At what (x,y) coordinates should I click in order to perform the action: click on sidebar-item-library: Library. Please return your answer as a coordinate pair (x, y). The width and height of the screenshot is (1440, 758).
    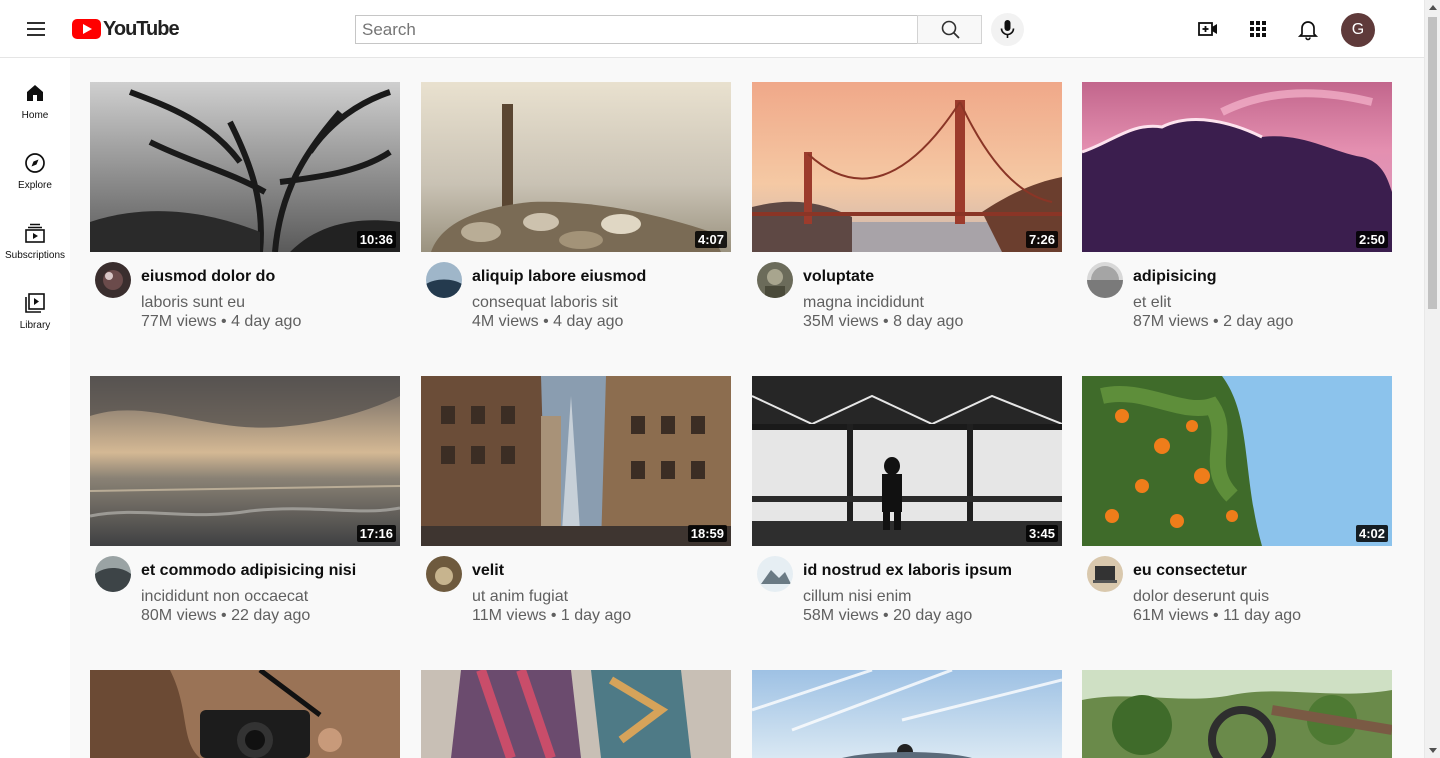
    Looking at the image, I should click on (35, 321).